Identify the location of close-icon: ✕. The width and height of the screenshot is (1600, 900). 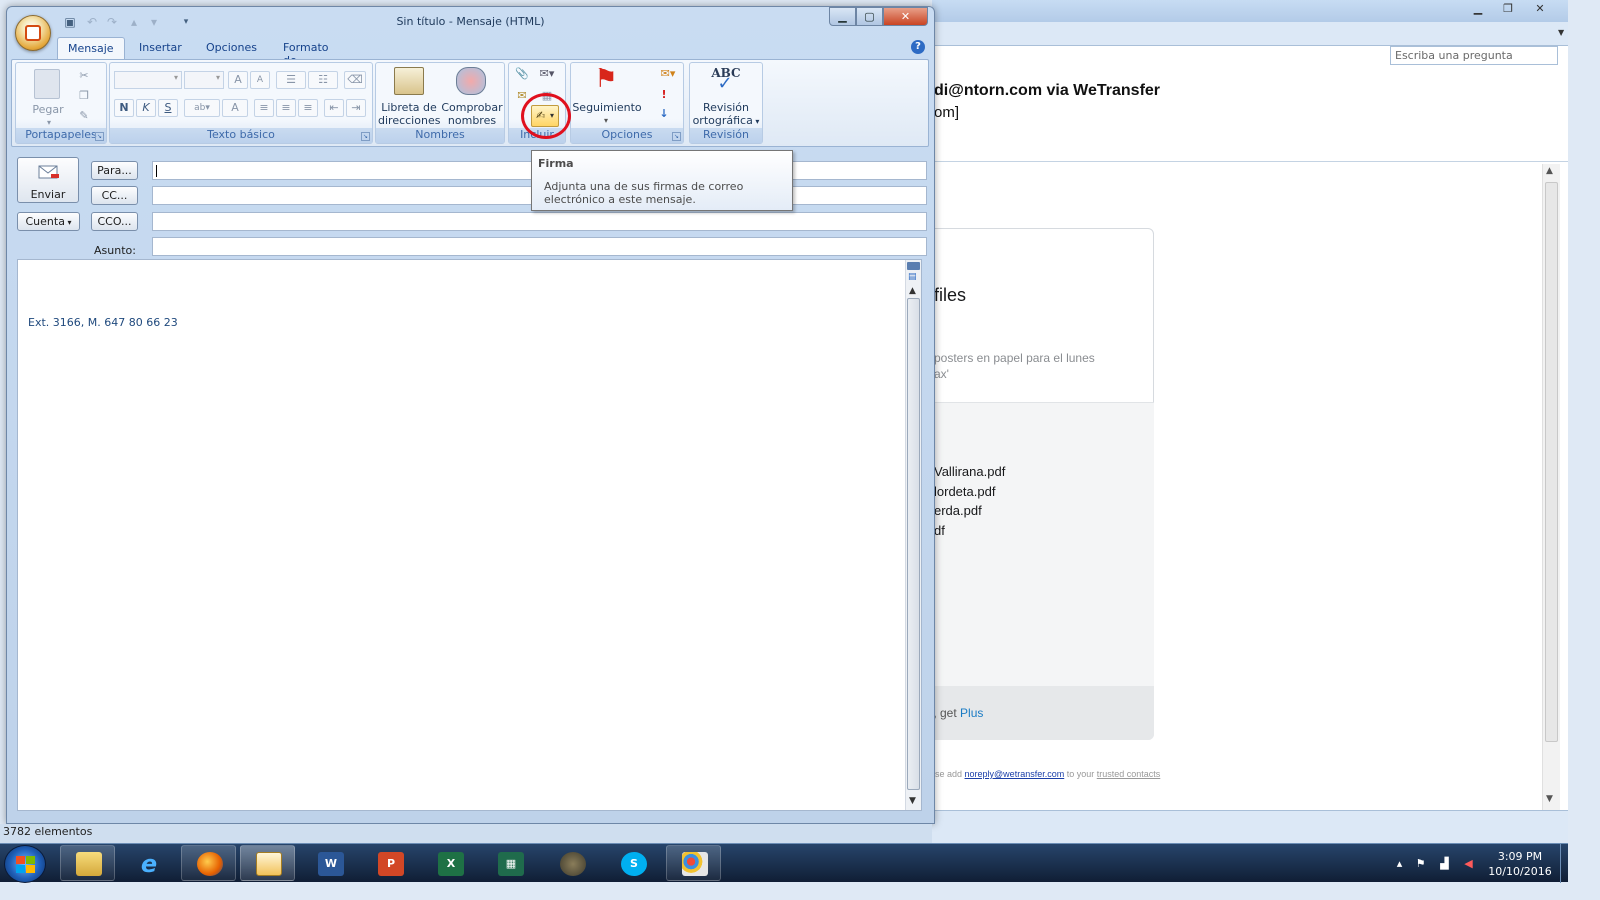
(1540, 10).